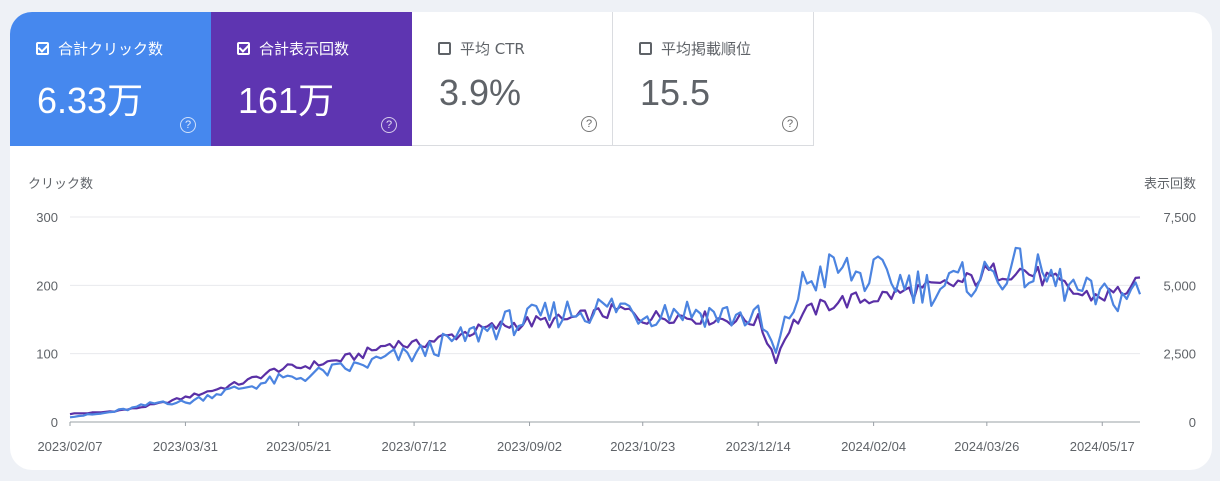 The image size is (1220, 481). I want to click on metric-total-clicks: 合計クリック数 6.33万 ?, so click(110, 79).